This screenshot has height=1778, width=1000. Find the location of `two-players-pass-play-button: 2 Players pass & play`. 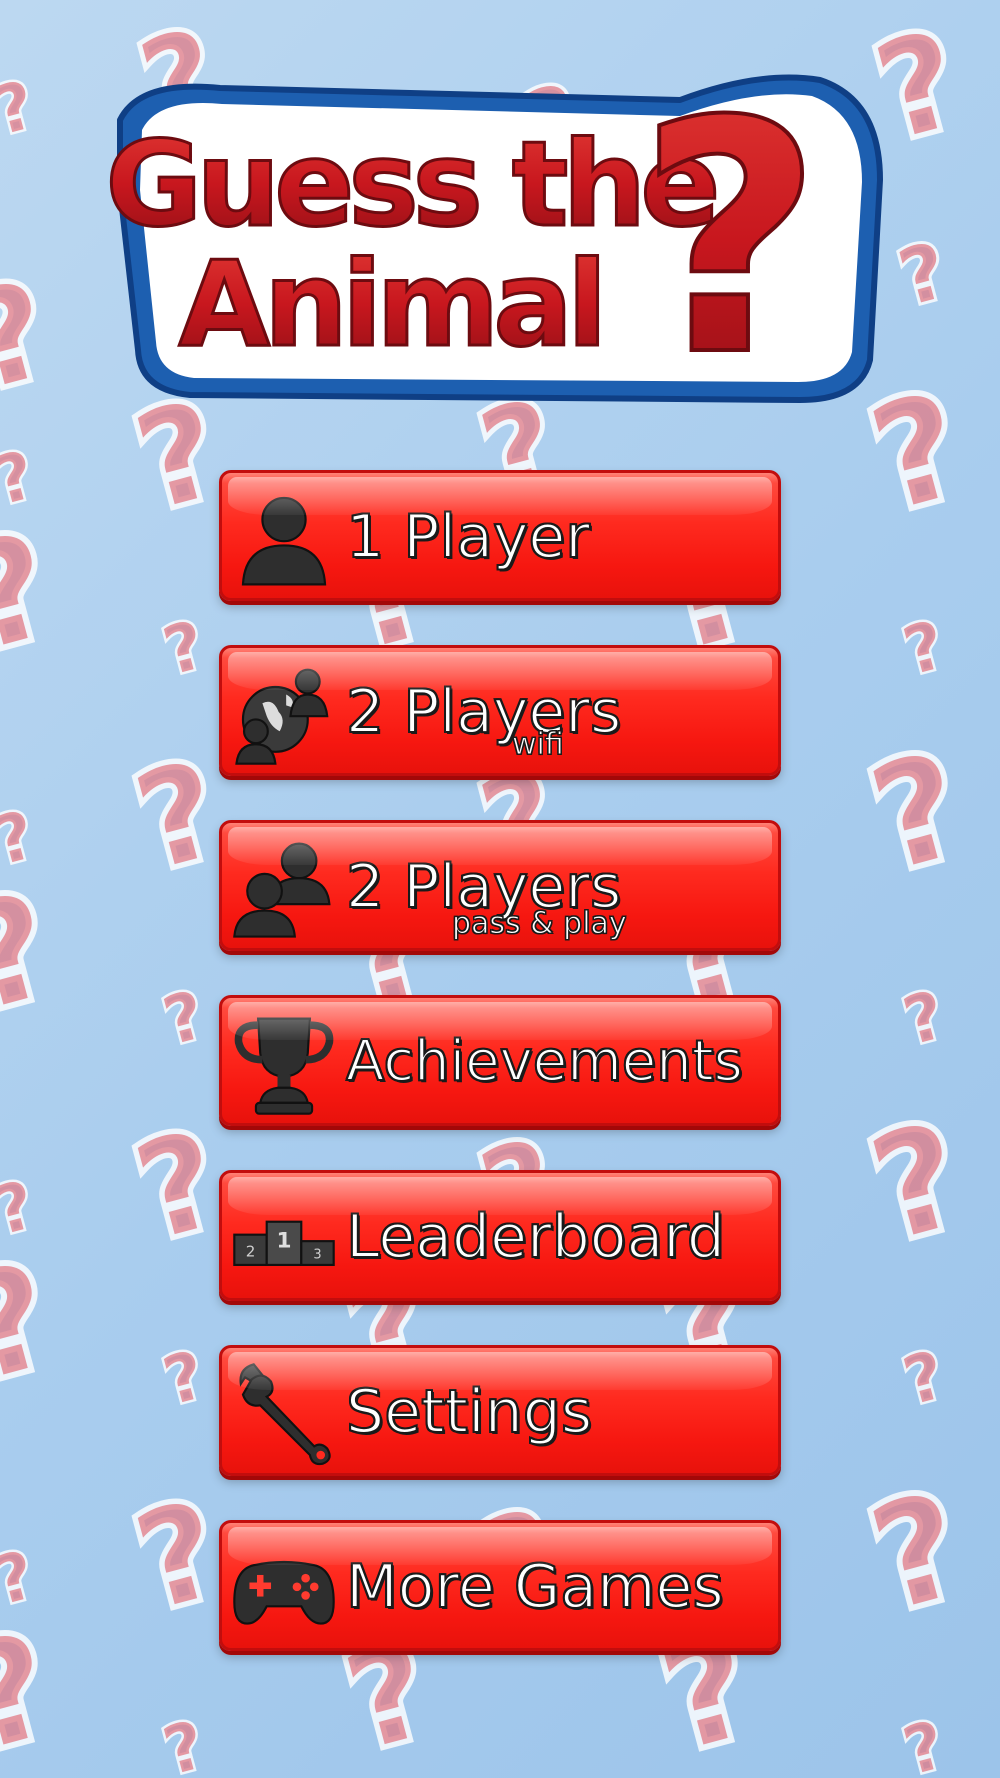

two-players-pass-play-button: 2 Players pass & play is located at coordinates (500, 885).